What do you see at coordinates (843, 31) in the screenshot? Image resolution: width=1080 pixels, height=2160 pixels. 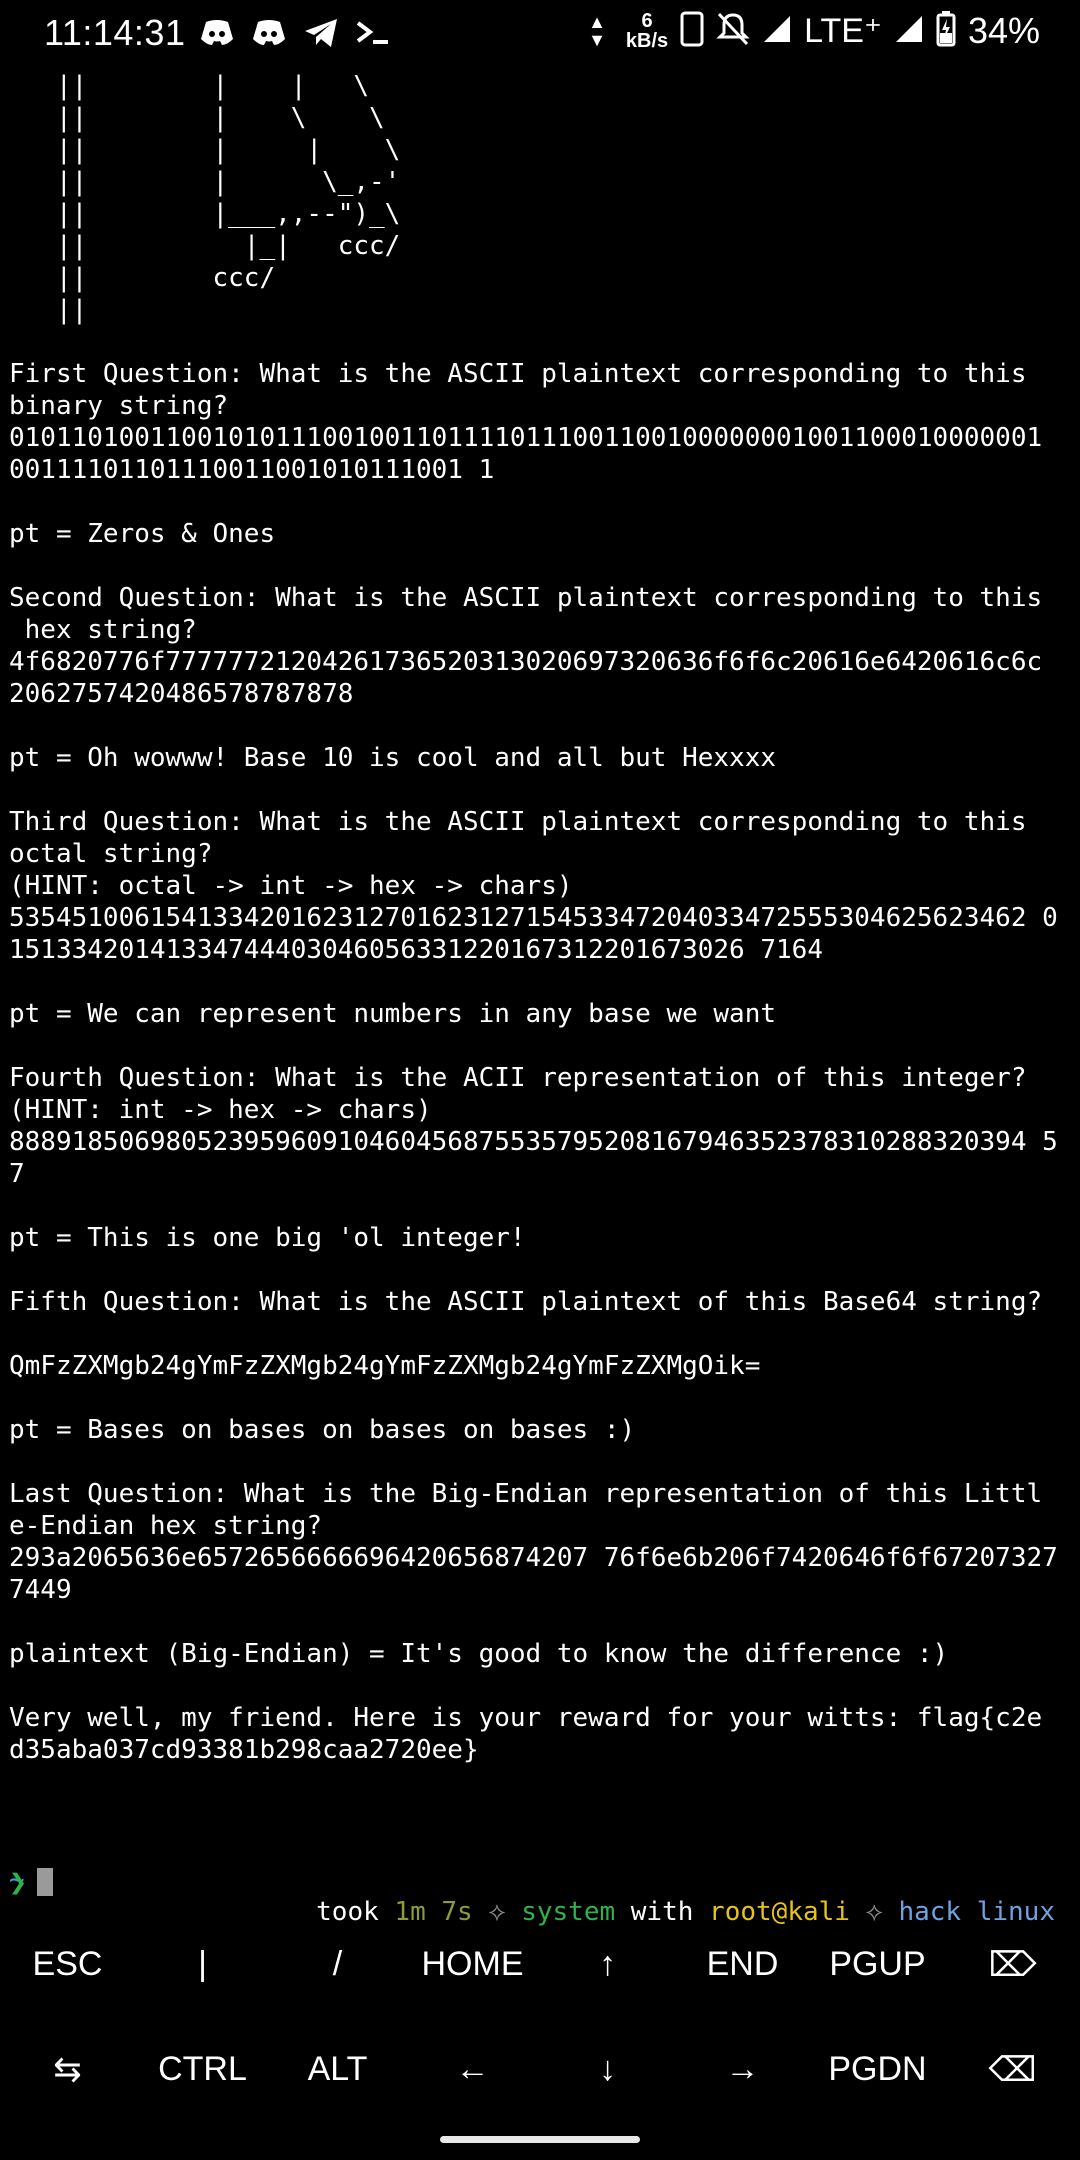 I see `network-type: LTE⁺` at bounding box center [843, 31].